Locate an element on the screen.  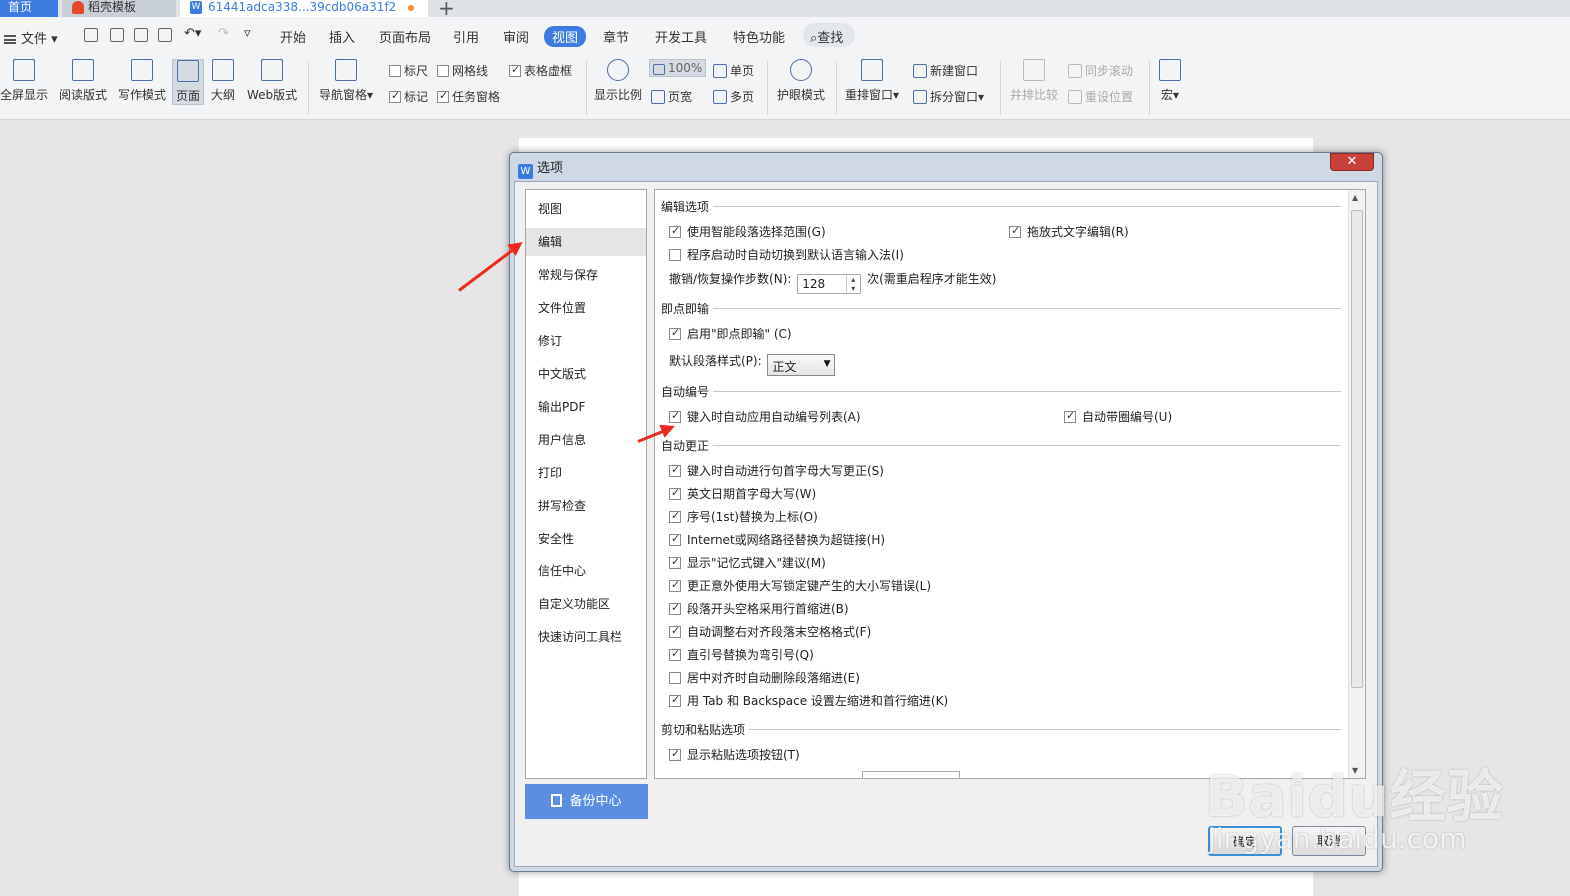
task-pane-checkbox: 任务窗格 is located at coordinates (468, 96).